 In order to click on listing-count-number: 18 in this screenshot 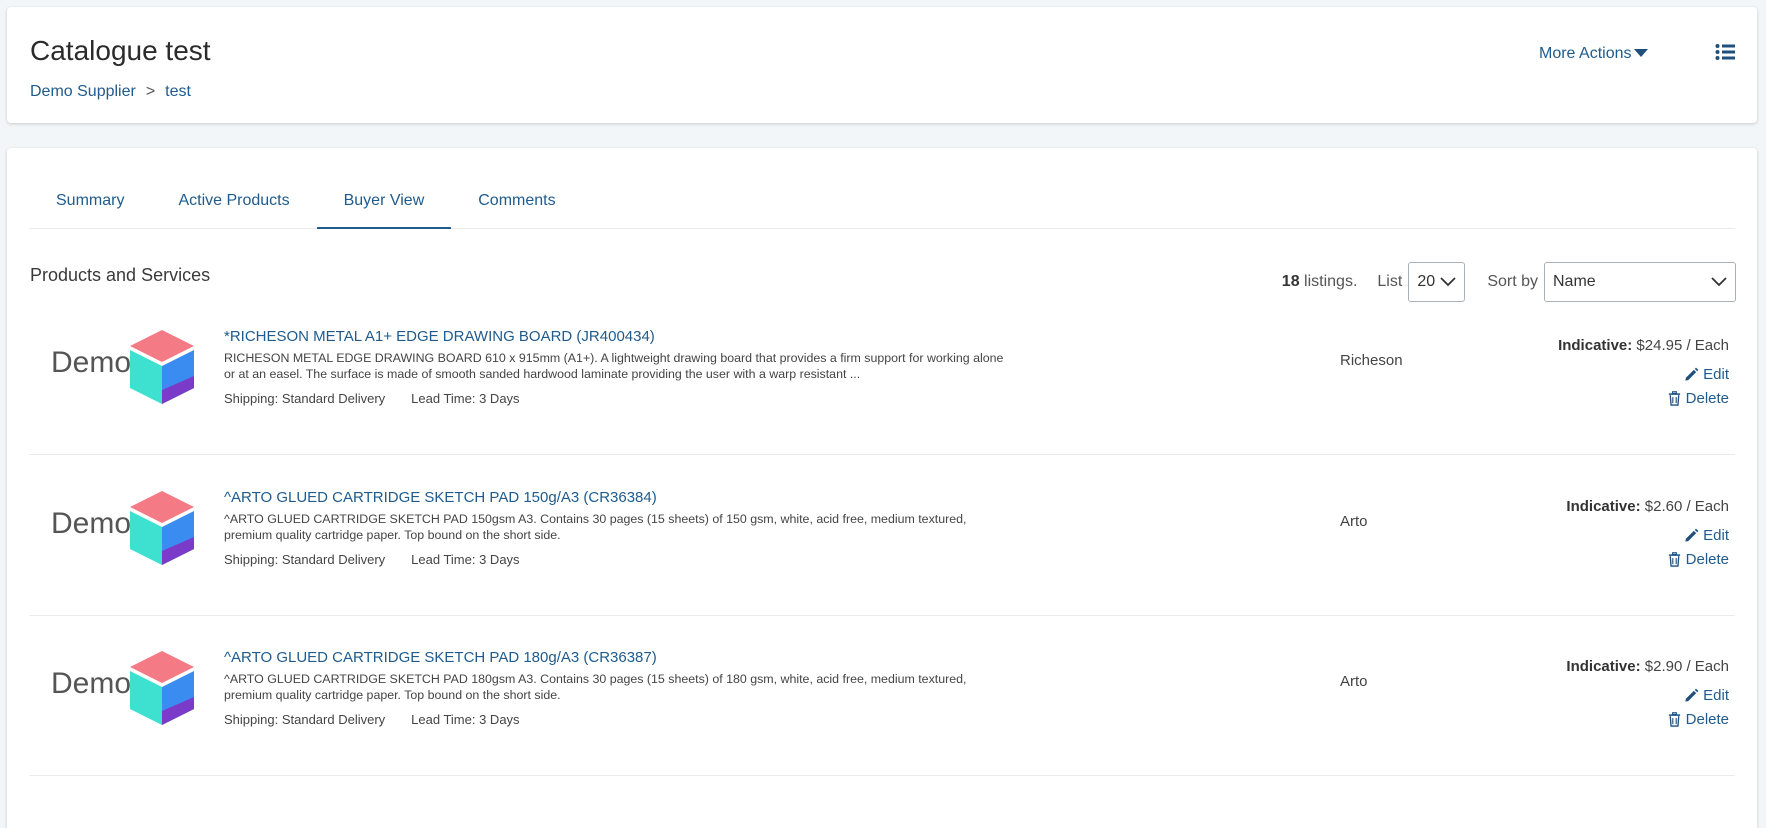, I will do `click(1290, 281)`.